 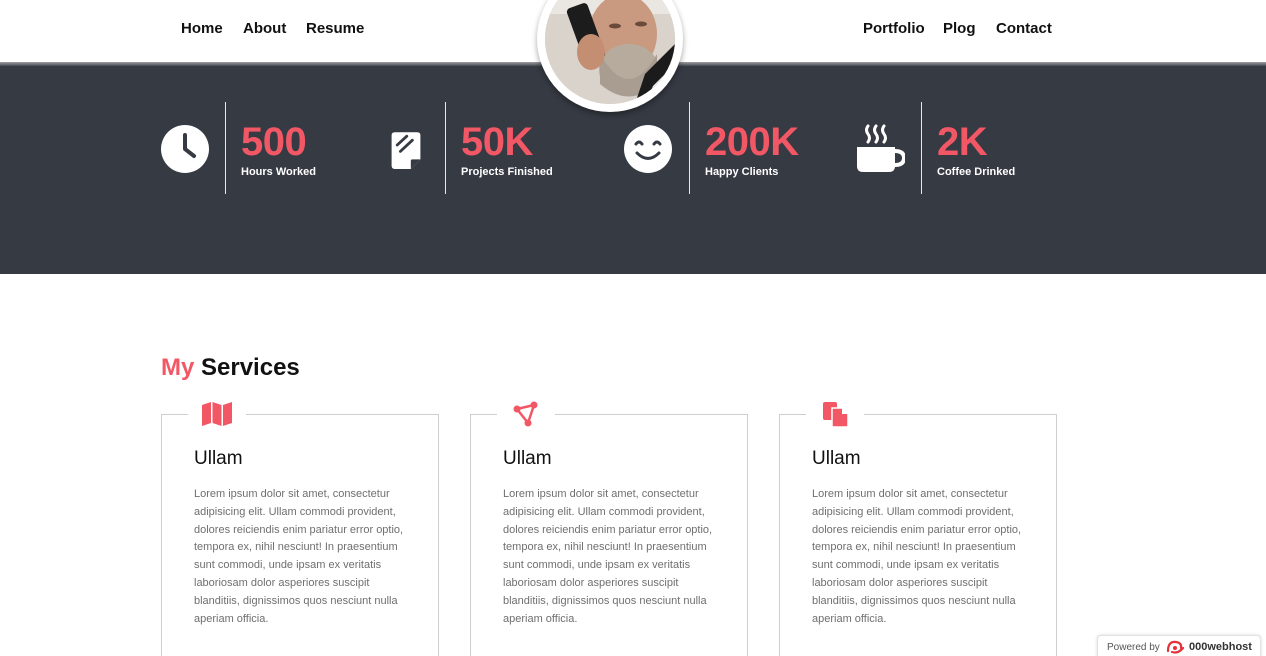 What do you see at coordinates (406, 150) in the screenshot?
I see `document-icon` at bounding box center [406, 150].